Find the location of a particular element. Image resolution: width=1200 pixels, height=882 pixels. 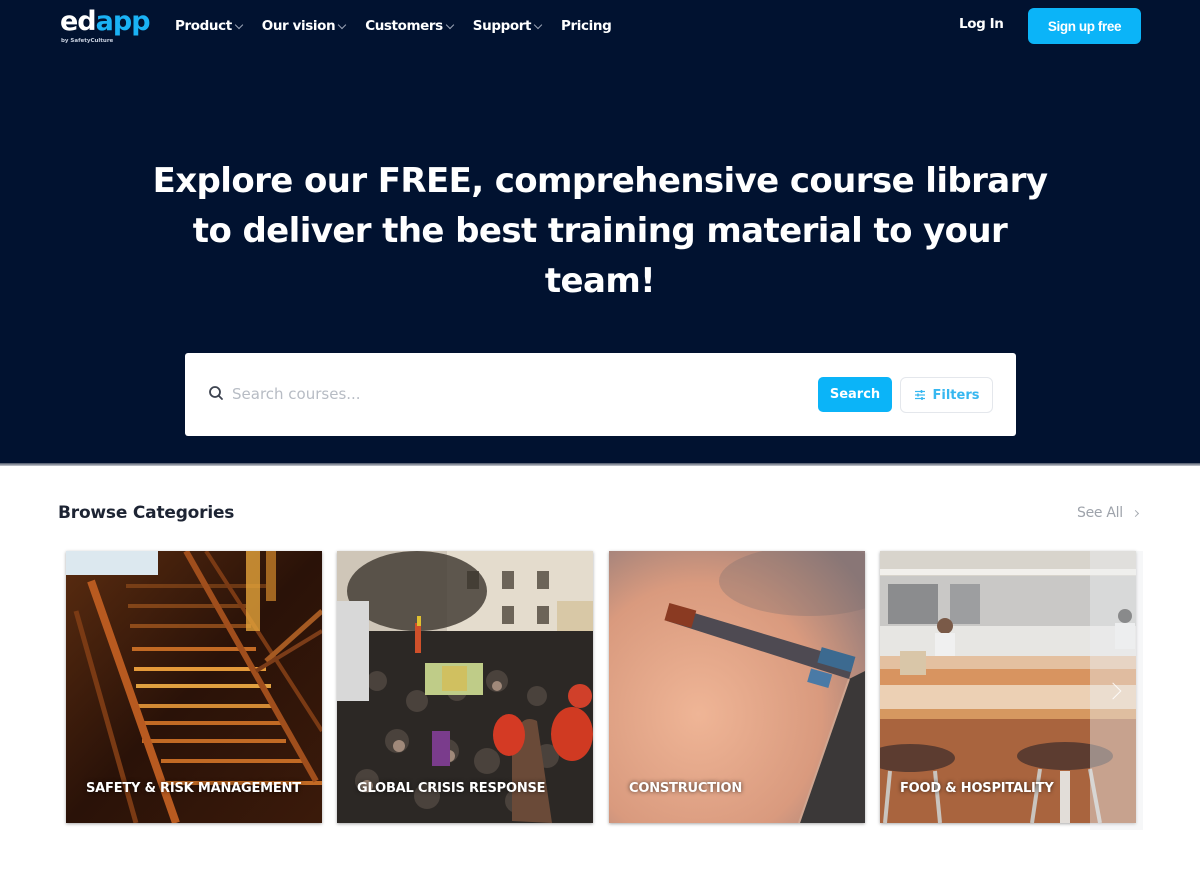

category-card-safety-risk-management: SAFETY & RISK MANAGEMENT is located at coordinates (194, 687).